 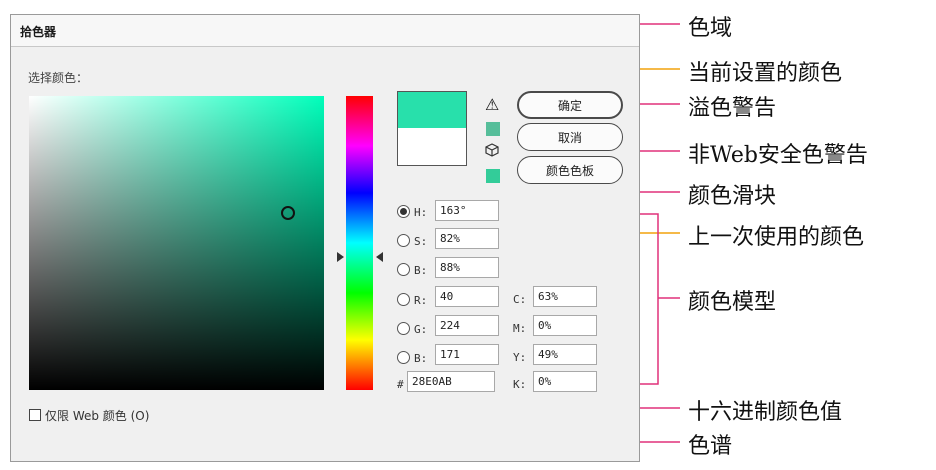 What do you see at coordinates (58, 78) in the screenshot?
I see `select-color-label: 选择颜色：` at bounding box center [58, 78].